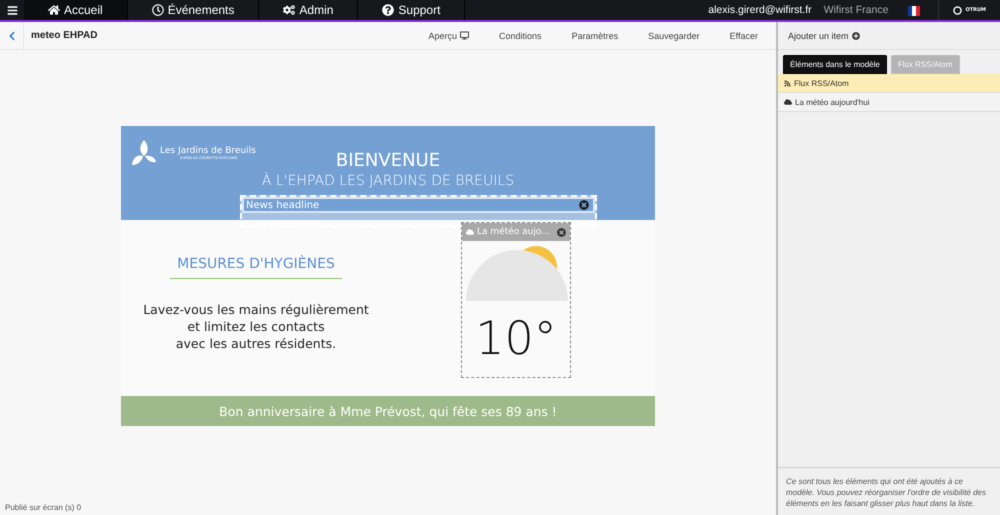  What do you see at coordinates (388, 411) in the screenshot?
I see `footer-banner: Bon anniversaire à Mme Prévost, qui fête ses 89 ans !` at bounding box center [388, 411].